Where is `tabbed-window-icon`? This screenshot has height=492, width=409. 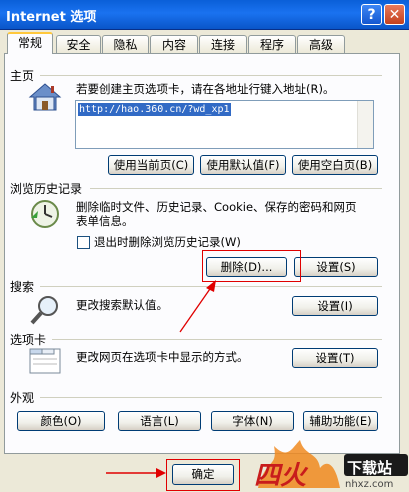 tabbed-window-icon is located at coordinates (45, 361).